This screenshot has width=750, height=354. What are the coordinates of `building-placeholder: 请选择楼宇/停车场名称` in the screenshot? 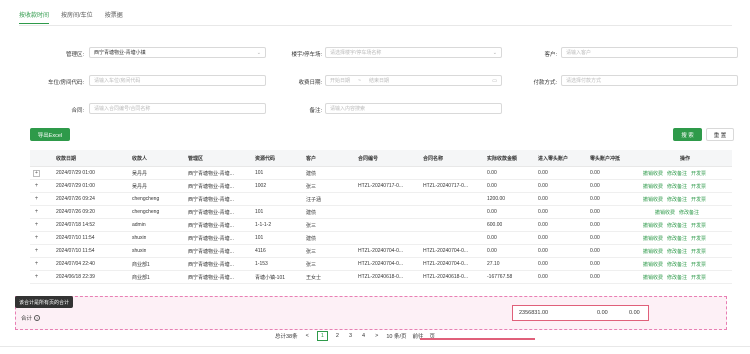 It's located at (356, 53).